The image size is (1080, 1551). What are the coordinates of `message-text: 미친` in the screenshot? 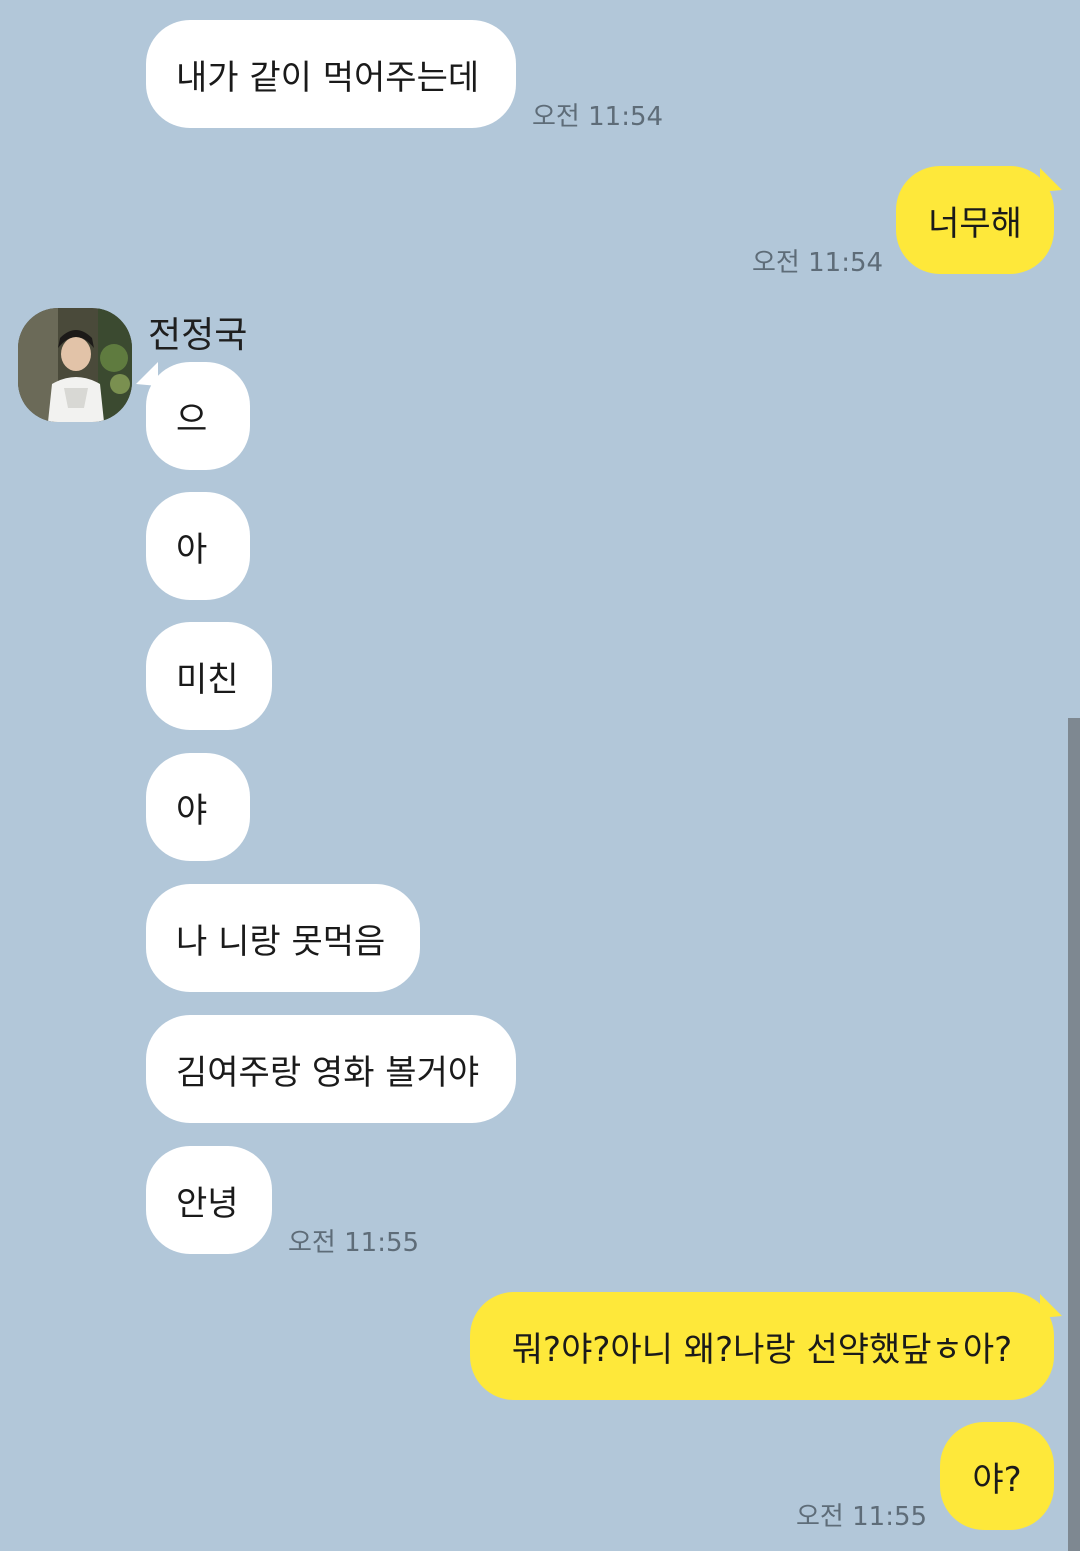 It's located at (207, 679).